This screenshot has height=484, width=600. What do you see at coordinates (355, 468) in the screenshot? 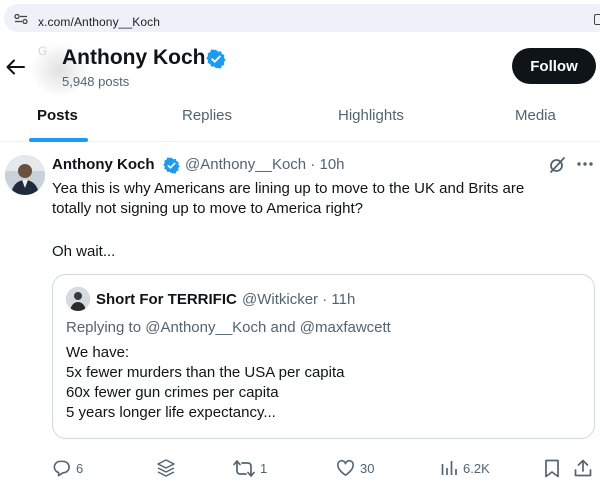
I see `like-button: 30` at bounding box center [355, 468].